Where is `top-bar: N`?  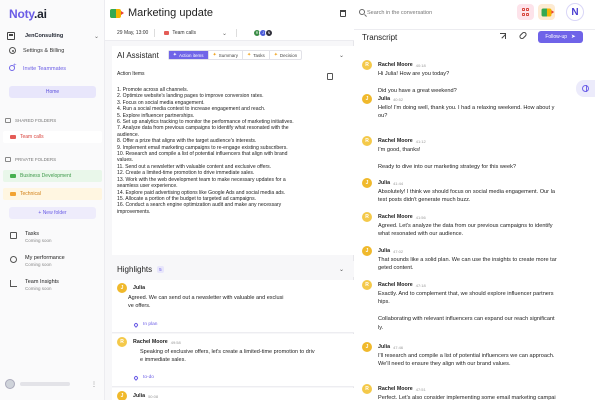 top-bar: N is located at coordinates (474, 13).